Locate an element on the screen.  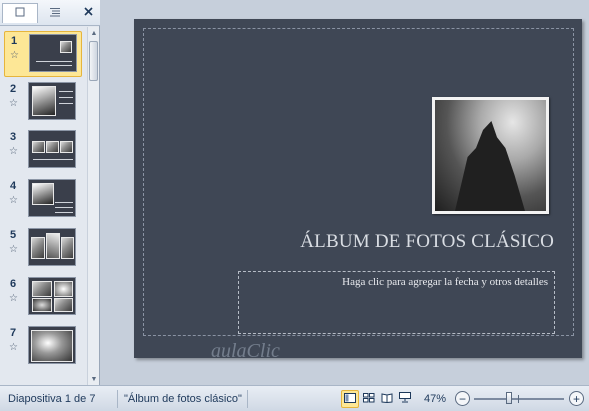
slide-counter: Diapositiva 1 de 7 is located at coordinates (52, 399).